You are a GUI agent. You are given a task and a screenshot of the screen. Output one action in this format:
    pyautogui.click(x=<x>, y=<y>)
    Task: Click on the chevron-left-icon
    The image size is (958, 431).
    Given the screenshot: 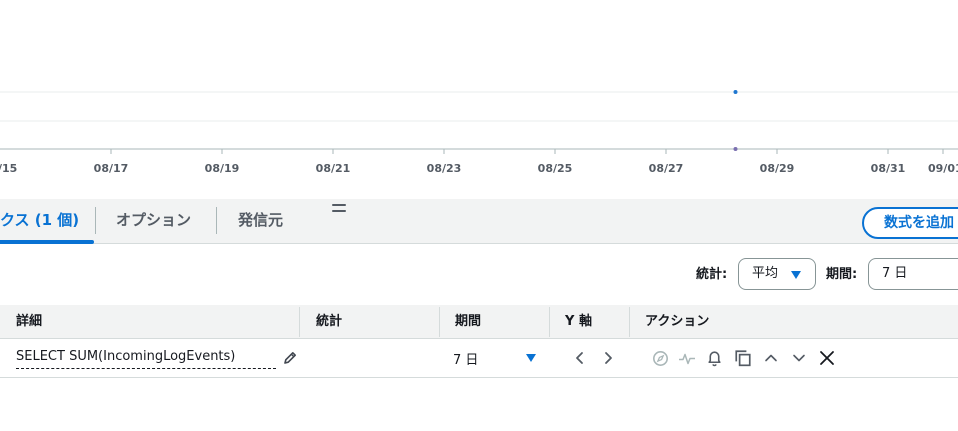 What is the action you would take?
    pyautogui.click(x=580, y=358)
    